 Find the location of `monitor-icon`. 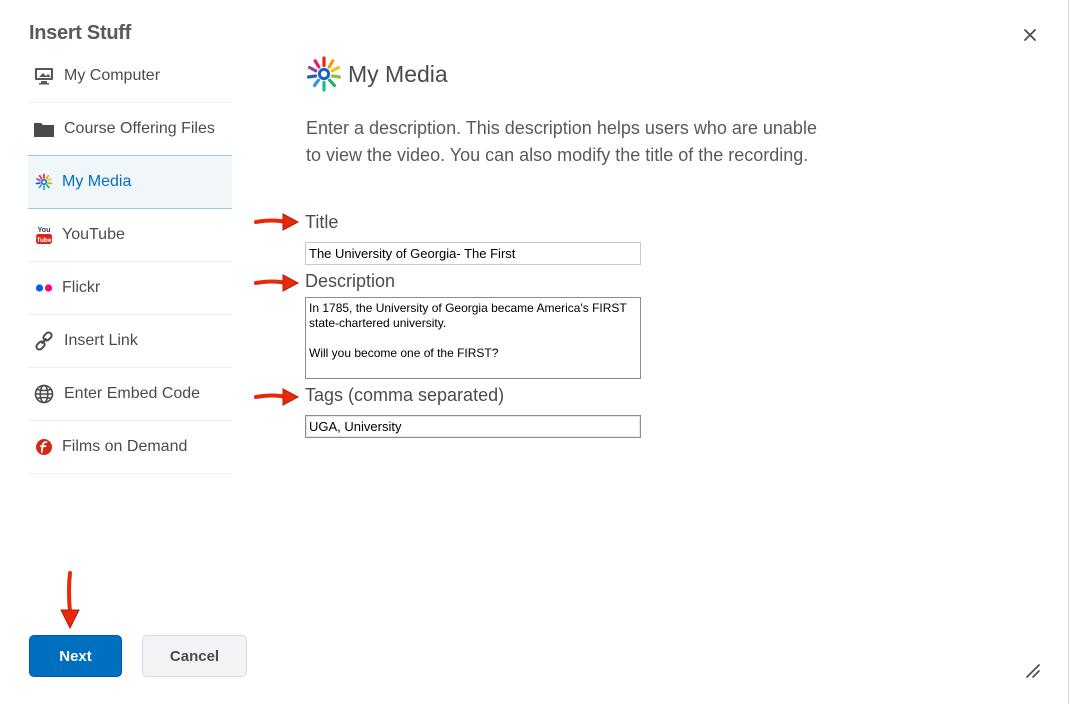

monitor-icon is located at coordinates (44, 76).